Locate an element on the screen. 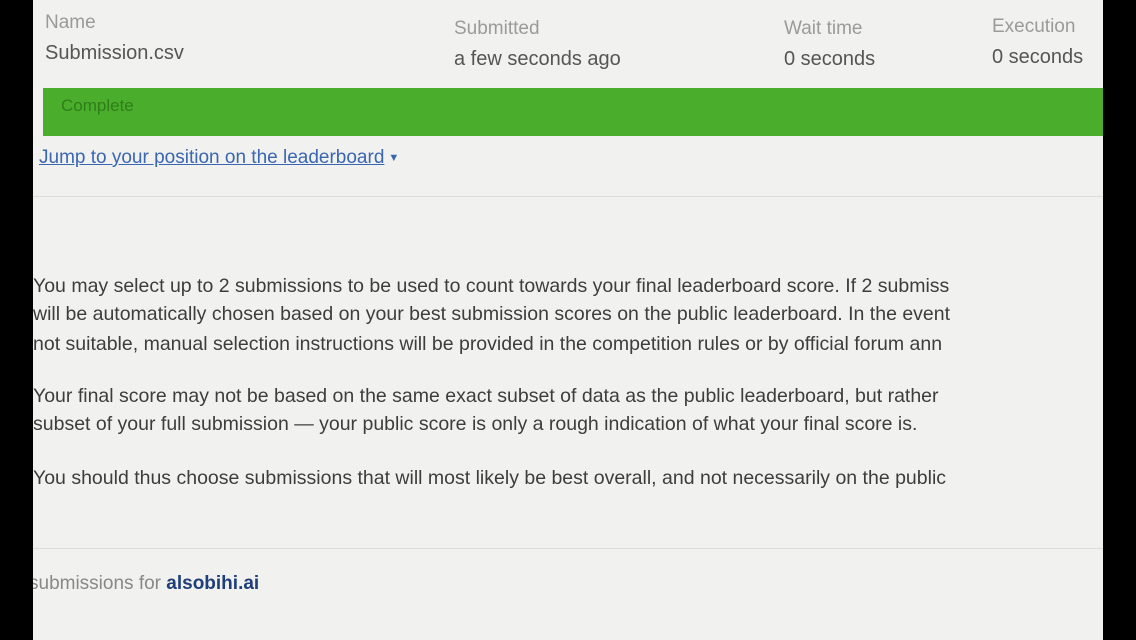 This screenshot has height=640, width=1136. submissions-heading: submissions for alsobihi.ai is located at coordinates (146, 584).